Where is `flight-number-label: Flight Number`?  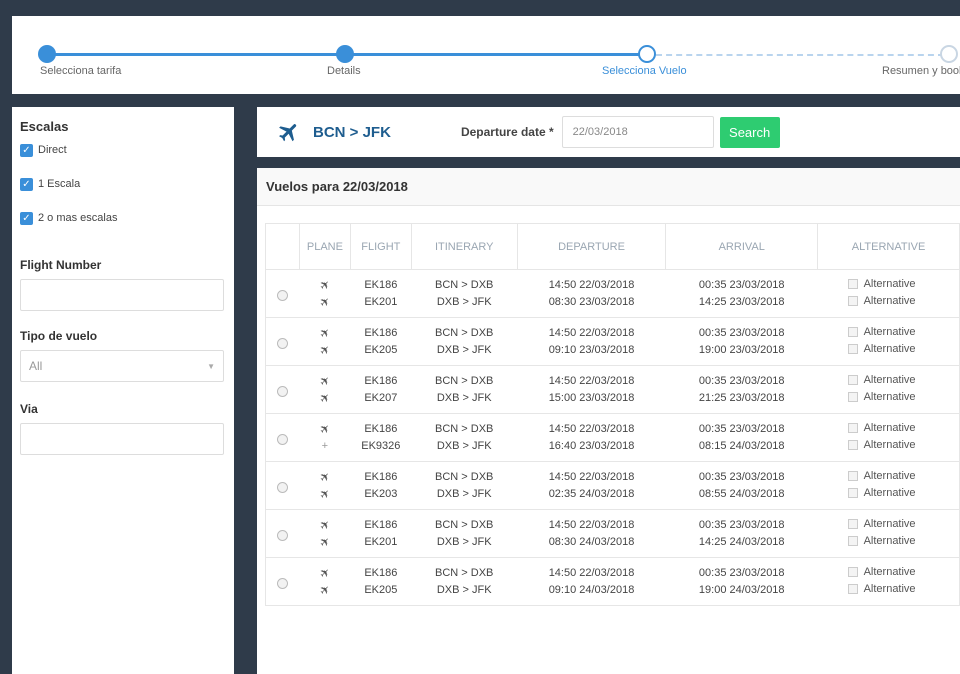 flight-number-label: Flight Number is located at coordinates (61, 265).